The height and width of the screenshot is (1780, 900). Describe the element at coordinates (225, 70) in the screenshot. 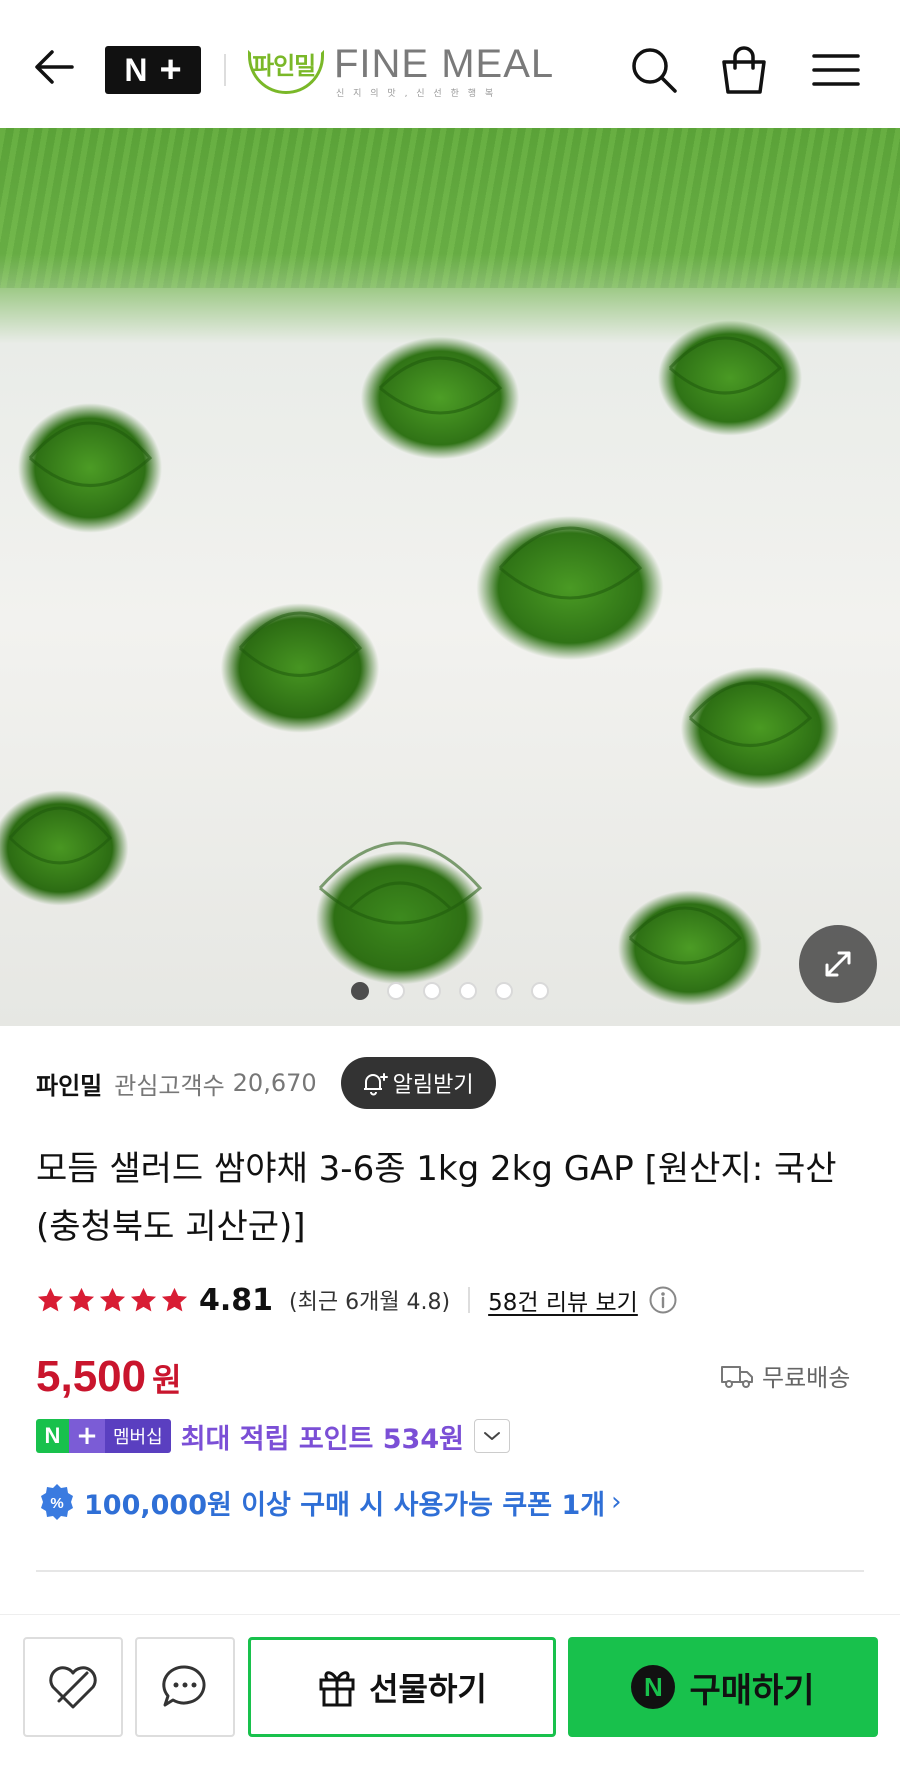

I see `header-divider` at that location.